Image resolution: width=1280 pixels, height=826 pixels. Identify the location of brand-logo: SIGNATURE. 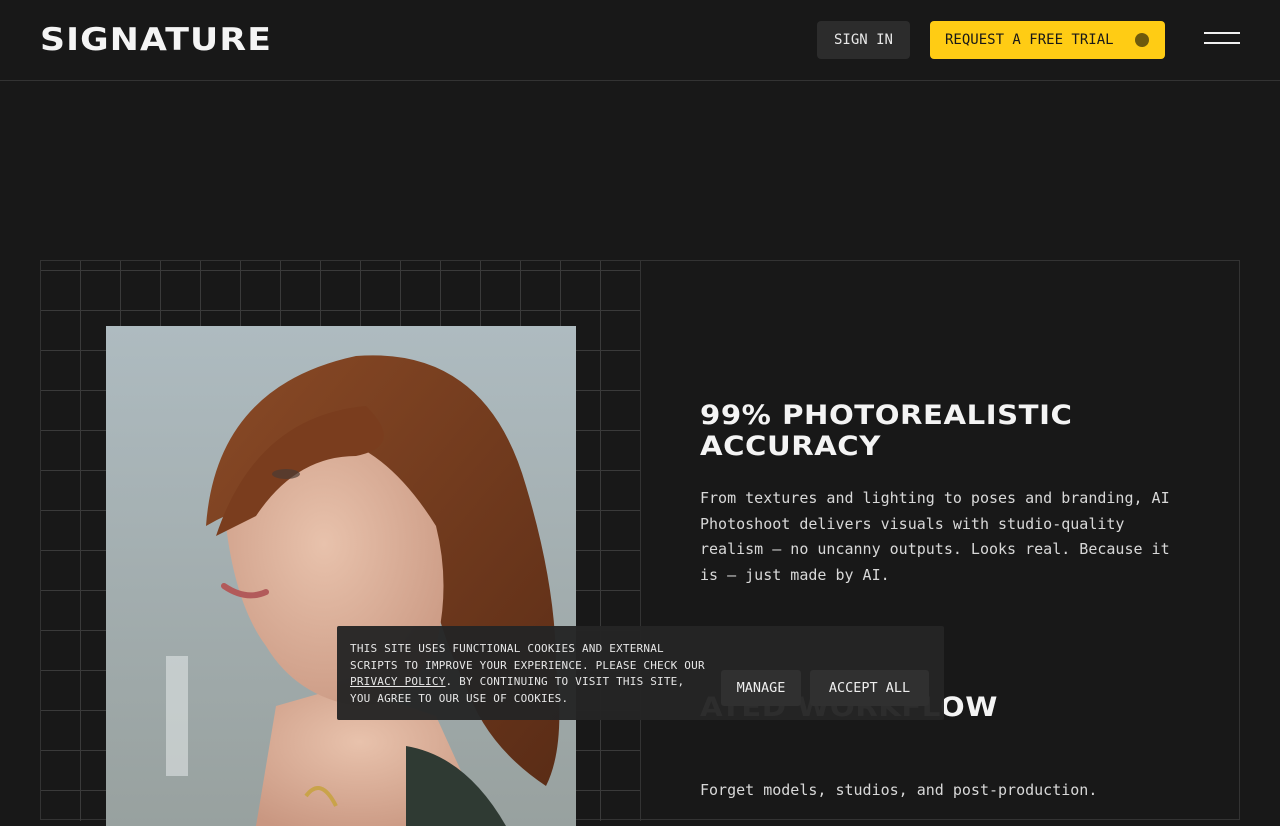
(156, 40).